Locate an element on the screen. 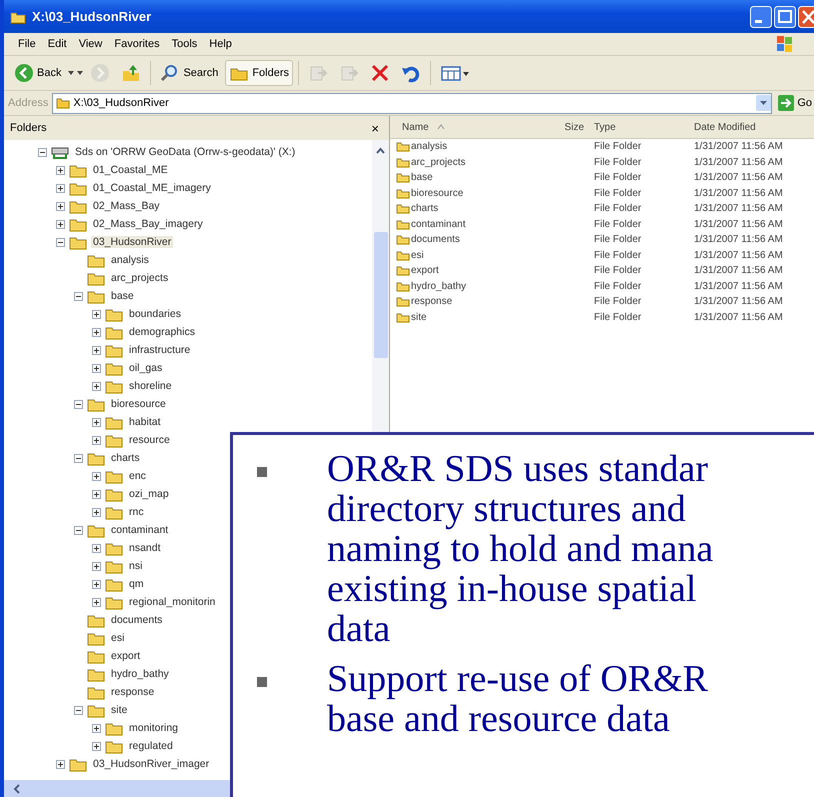 Image resolution: width=814 pixels, height=797 pixels. go-button: Go is located at coordinates (795, 103).